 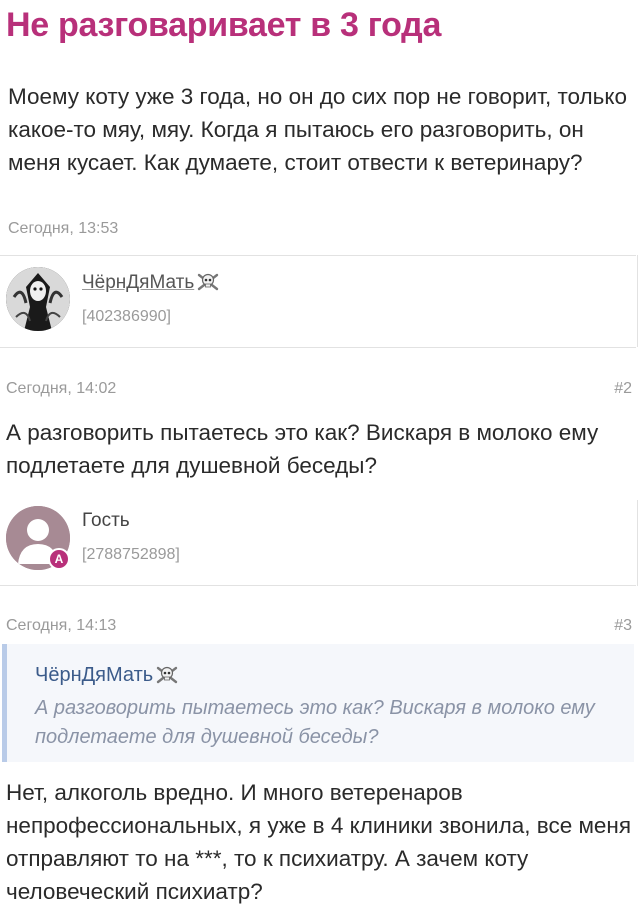 What do you see at coordinates (61, 388) in the screenshot?
I see `post-timestamp: Сегодня, 14:02` at bounding box center [61, 388].